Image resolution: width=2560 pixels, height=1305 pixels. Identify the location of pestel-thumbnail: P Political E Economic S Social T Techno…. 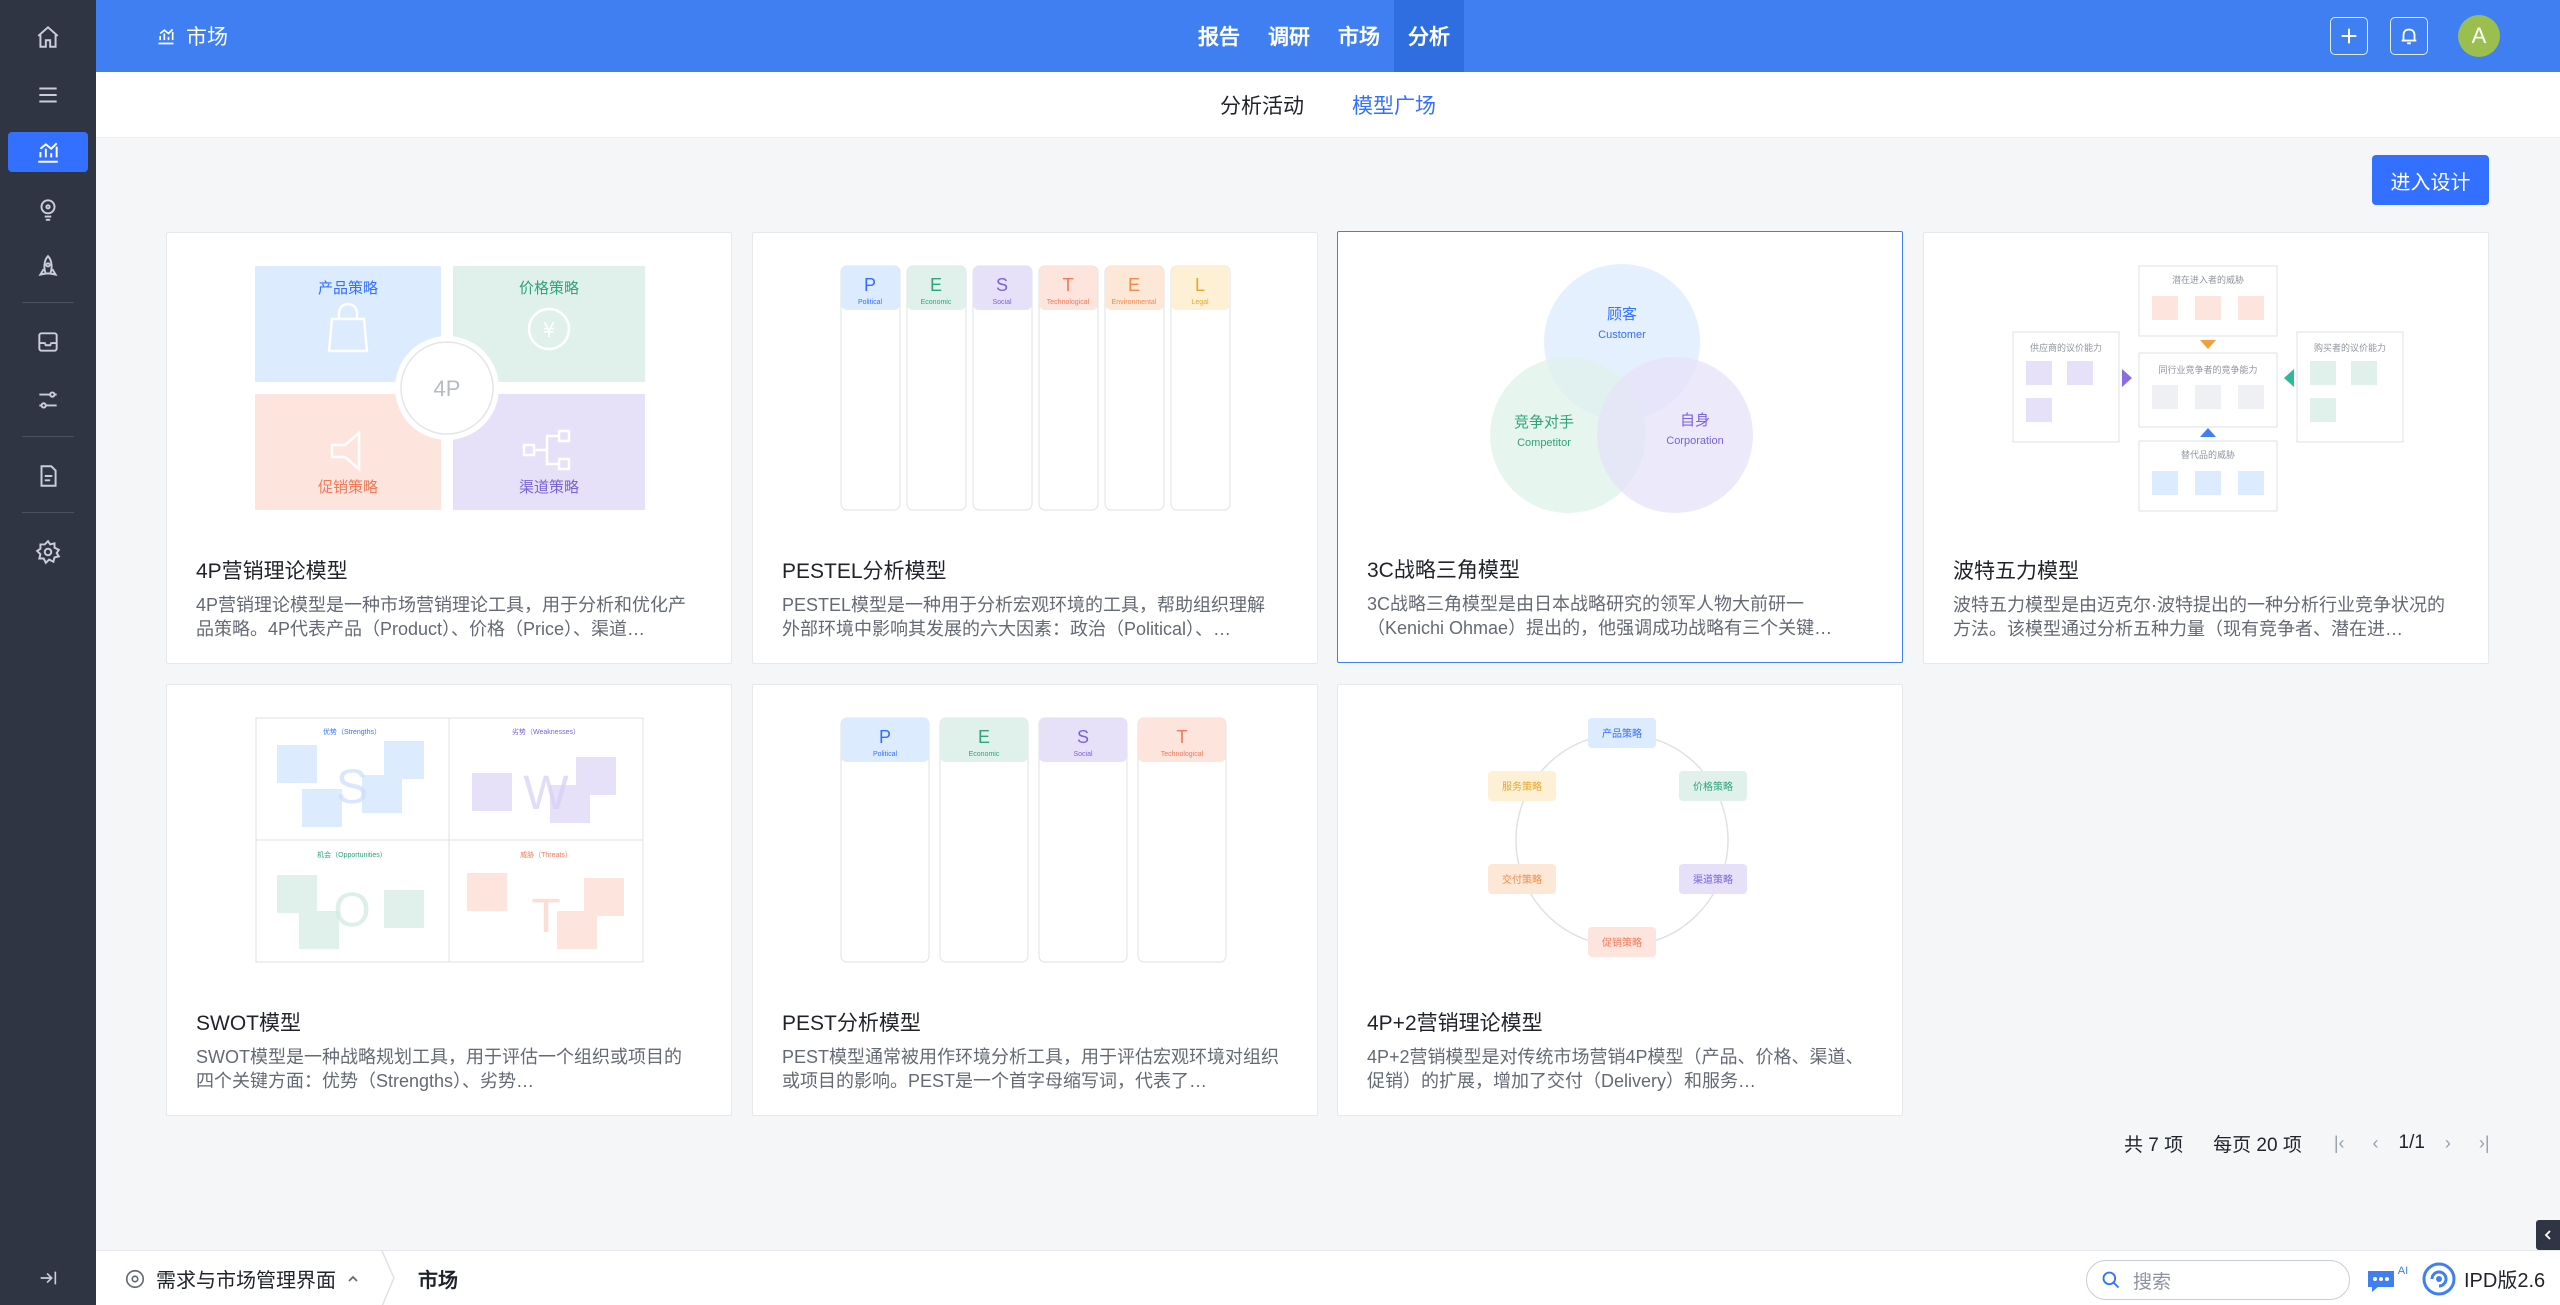
(1035, 388).